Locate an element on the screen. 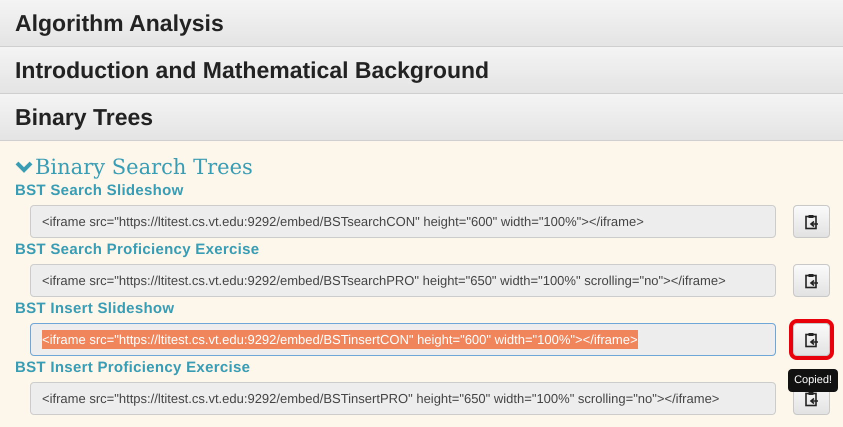 The width and height of the screenshot is (843, 427). item-label: BST Search Slideshow is located at coordinates (99, 191).